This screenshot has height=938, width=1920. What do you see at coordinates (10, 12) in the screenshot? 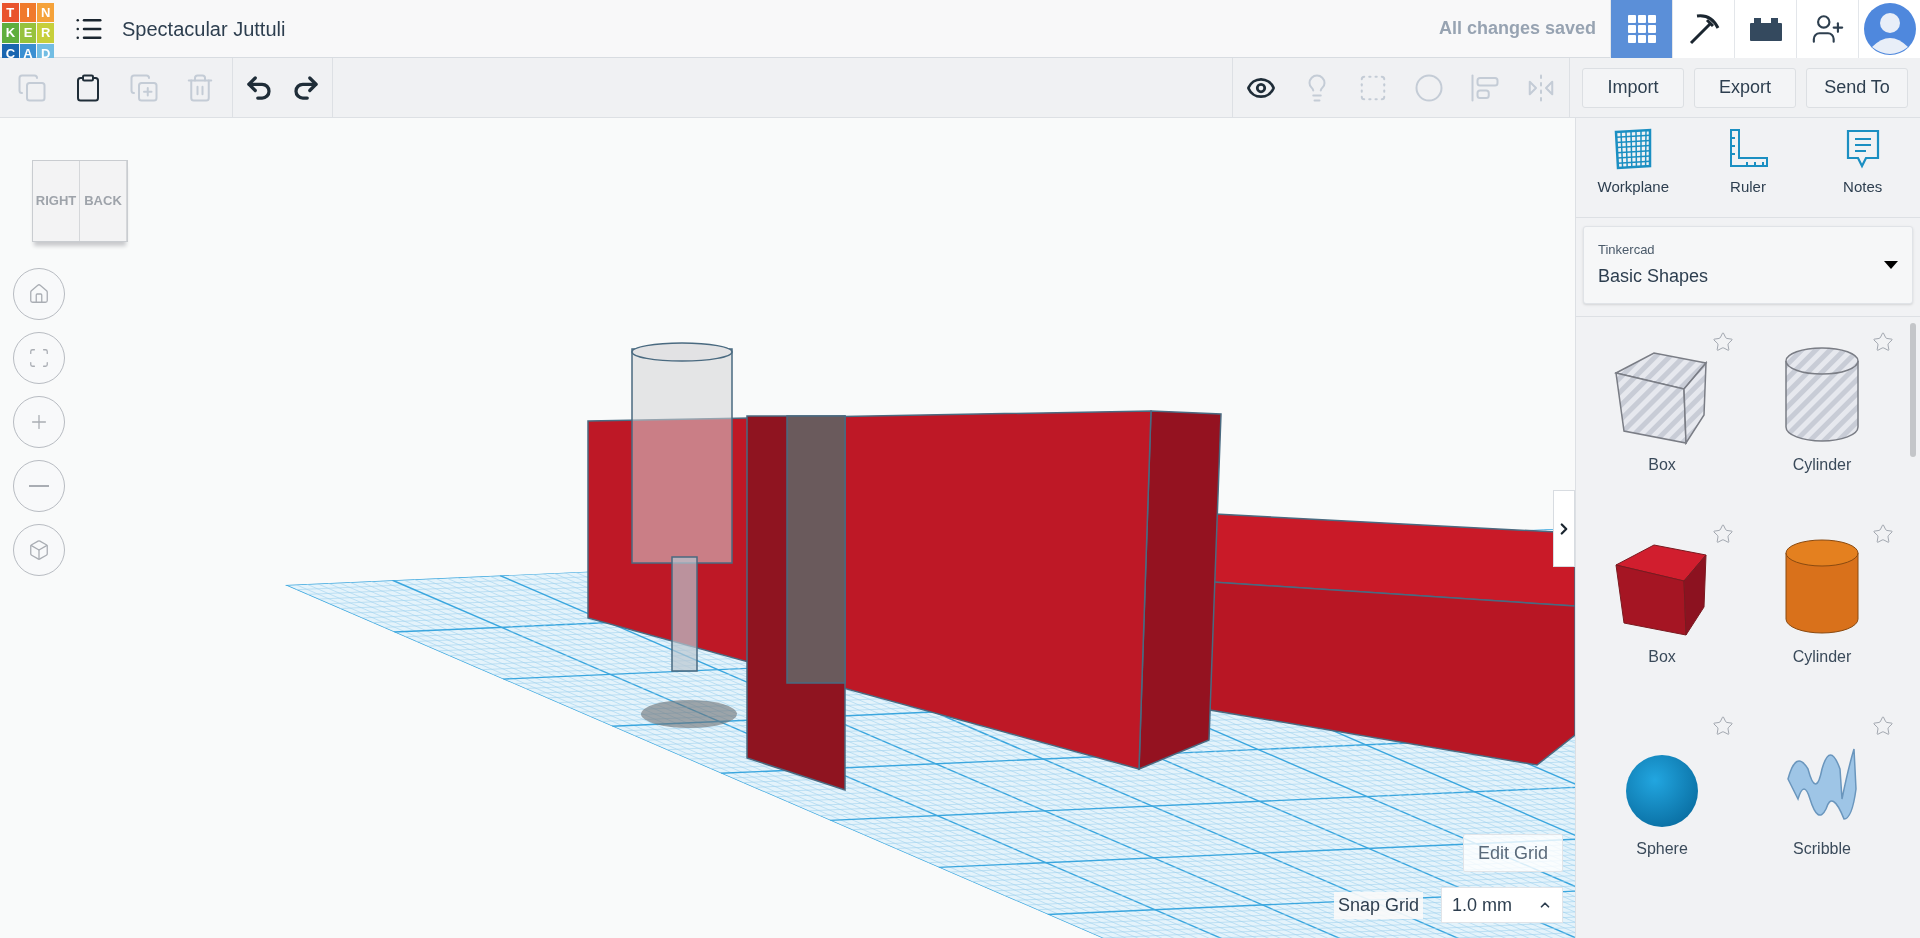
I see `logo-letter: T` at bounding box center [10, 12].